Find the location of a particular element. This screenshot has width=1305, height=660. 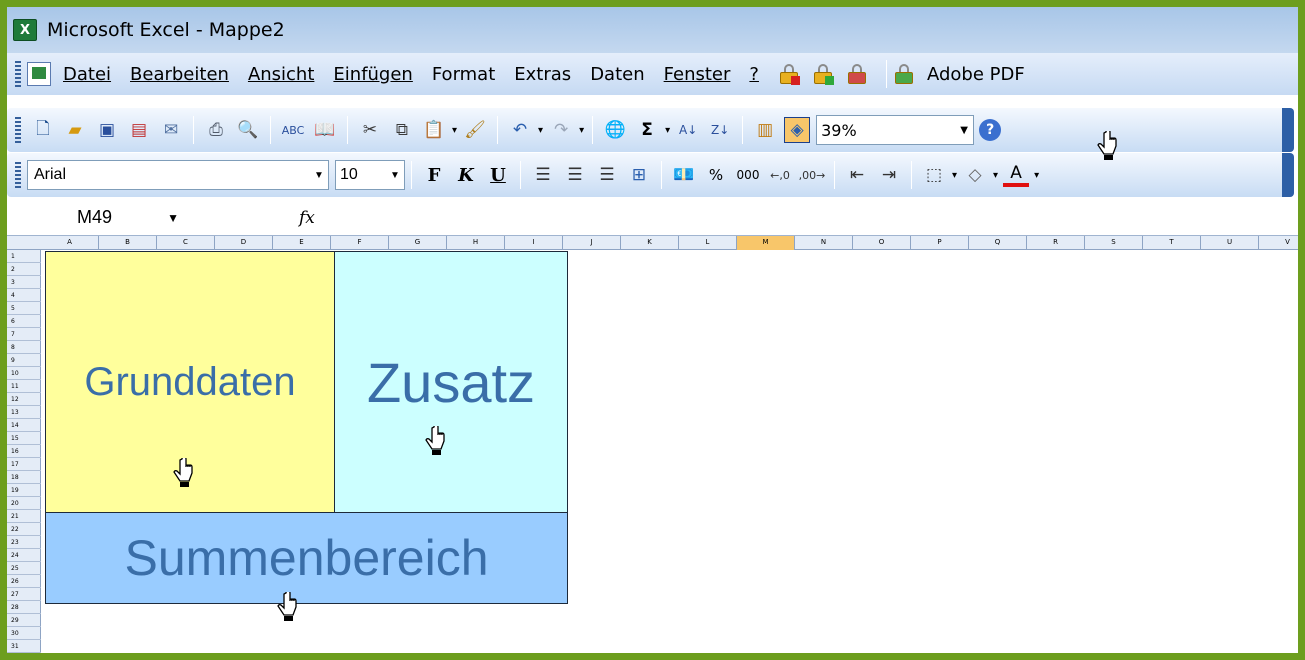

menu-einfuegen: Einfügen is located at coordinates (372, 74).